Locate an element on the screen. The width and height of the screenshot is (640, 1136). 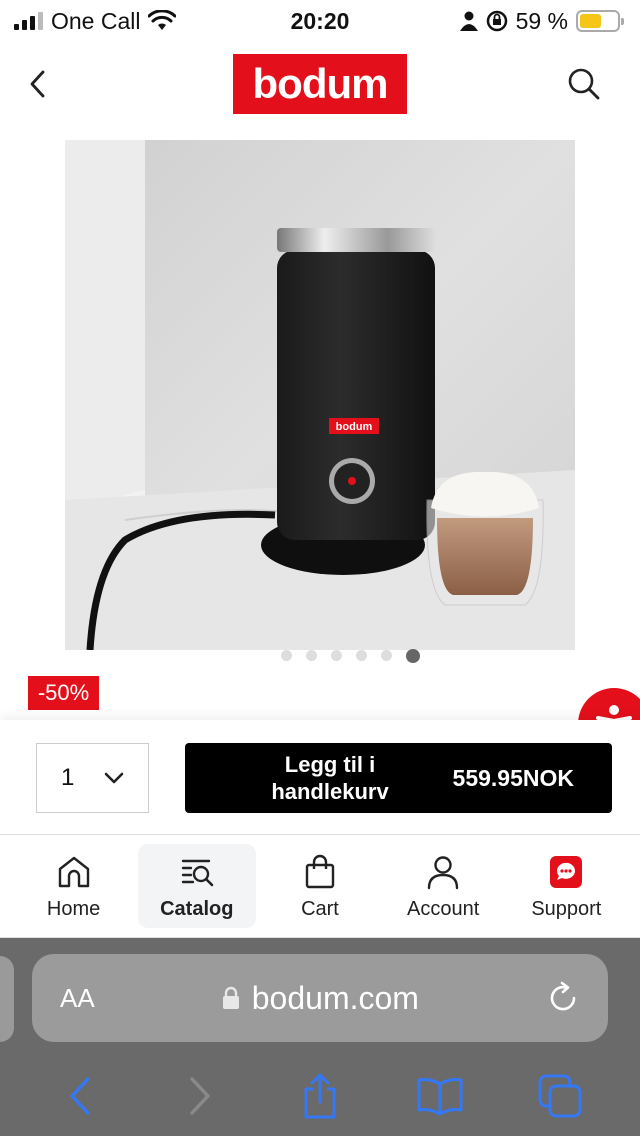
image-carousel-dots is located at coordinates (320, 656).